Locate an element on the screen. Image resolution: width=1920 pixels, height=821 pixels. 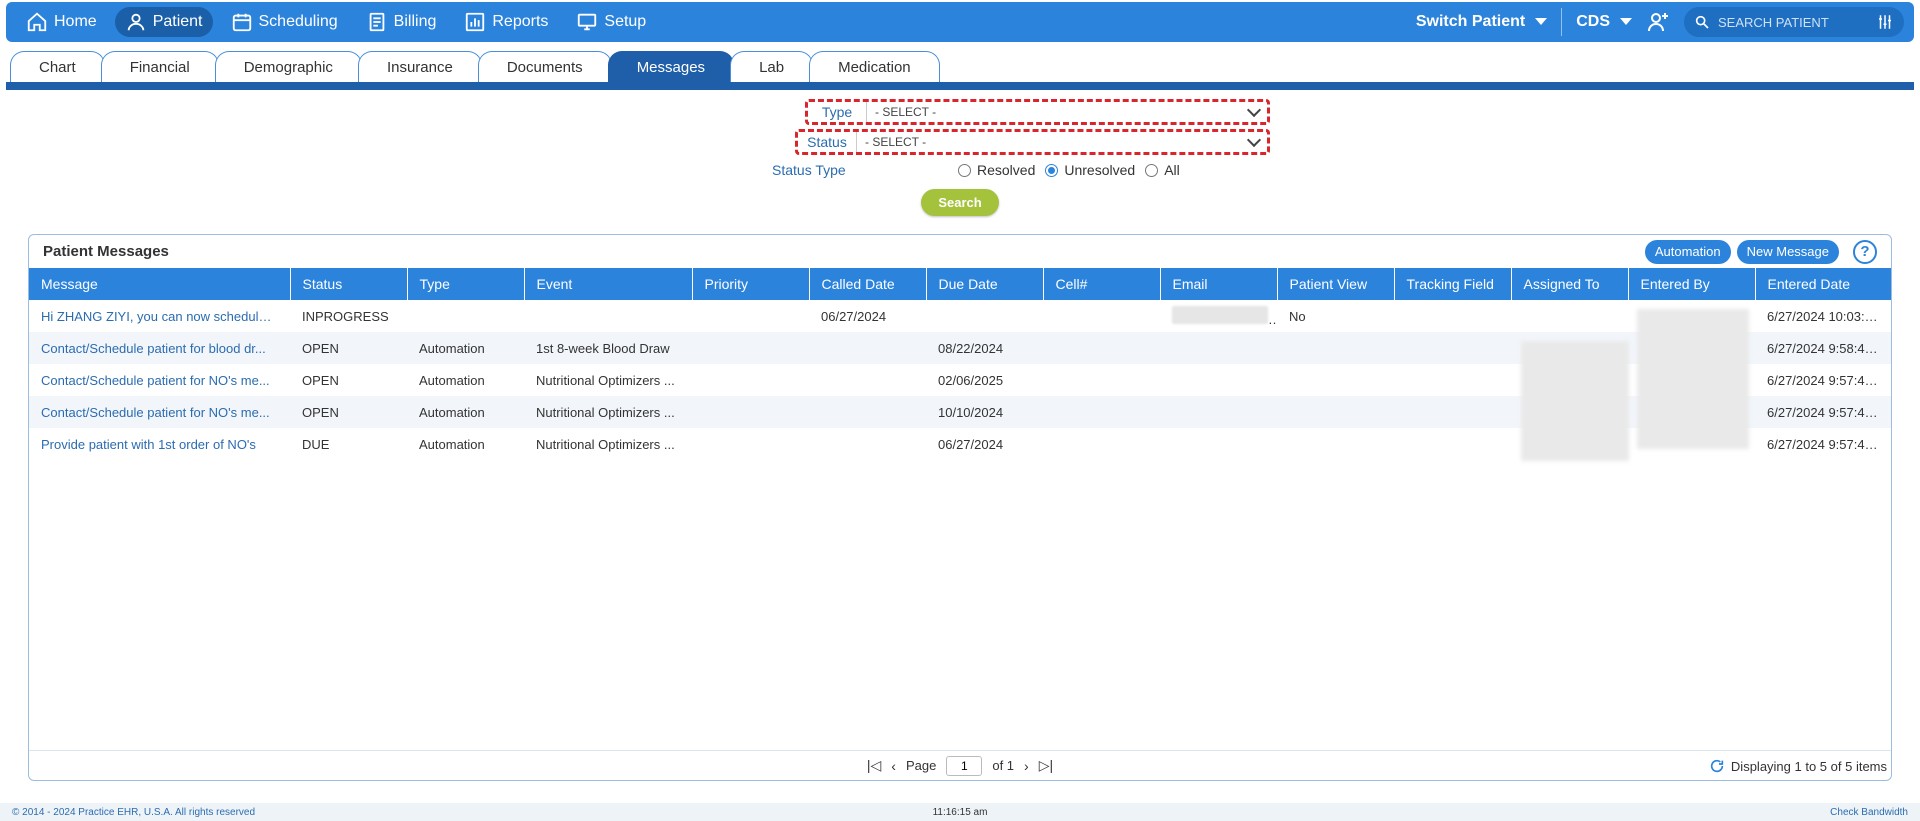
status-select: - SELECT - is located at coordinates (1061, 142).